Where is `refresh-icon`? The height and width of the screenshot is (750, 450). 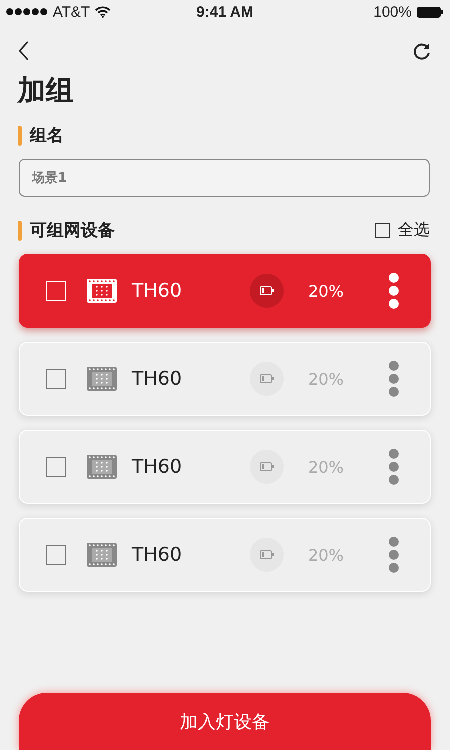
refresh-icon is located at coordinates (422, 51).